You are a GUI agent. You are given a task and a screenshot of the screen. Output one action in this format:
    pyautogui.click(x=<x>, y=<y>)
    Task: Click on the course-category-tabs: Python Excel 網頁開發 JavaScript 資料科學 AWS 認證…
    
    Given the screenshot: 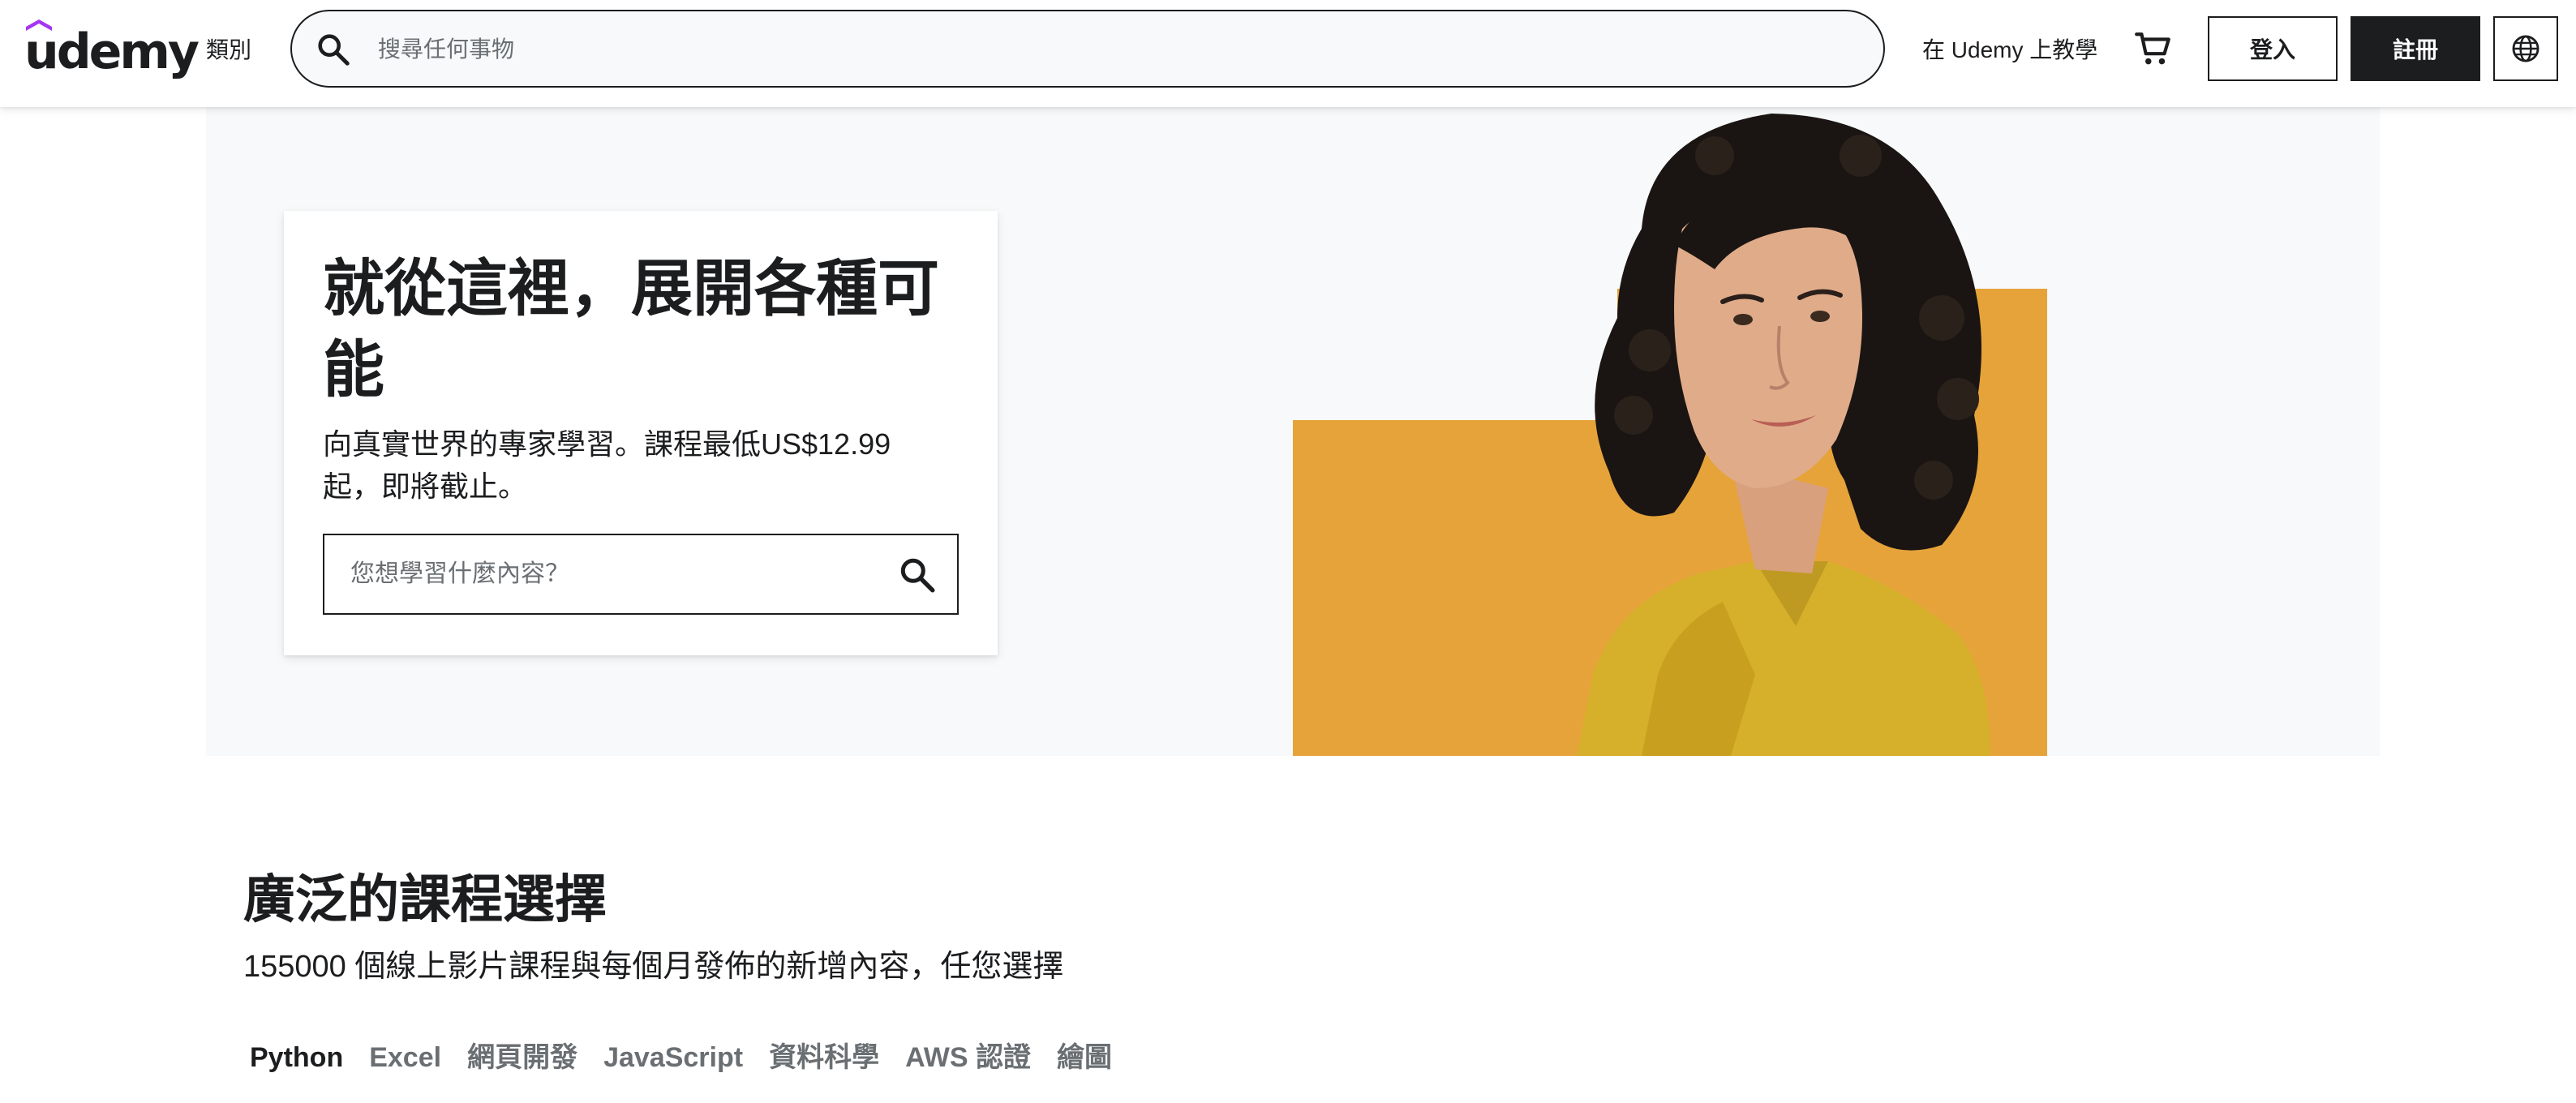 What is the action you would take?
    pyautogui.click(x=687, y=1057)
    